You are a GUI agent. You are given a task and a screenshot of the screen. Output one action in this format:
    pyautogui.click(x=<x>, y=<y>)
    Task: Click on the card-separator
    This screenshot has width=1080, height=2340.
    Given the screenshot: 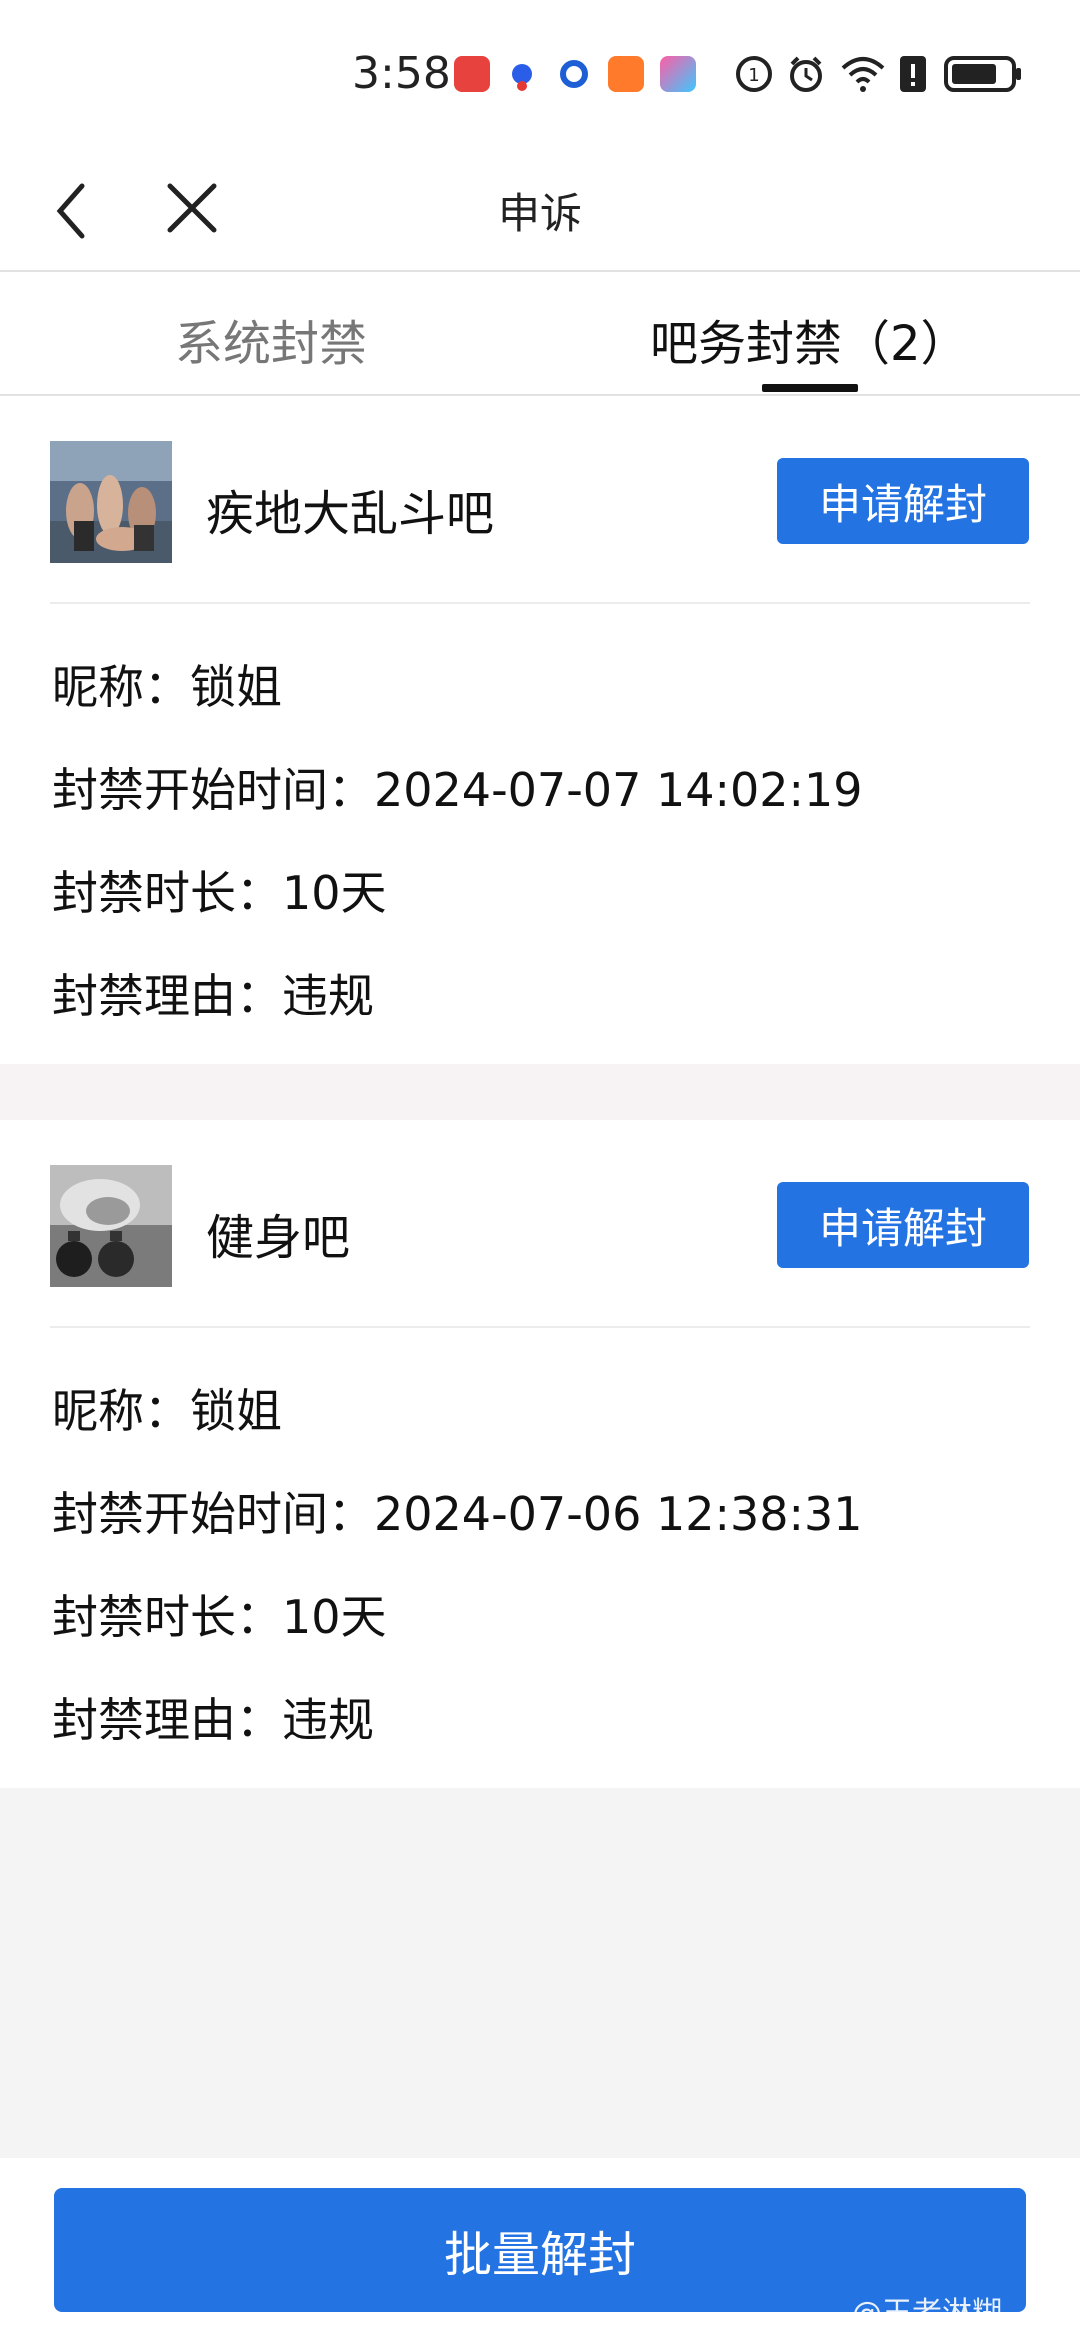 What is the action you would take?
    pyautogui.click(x=540, y=1092)
    